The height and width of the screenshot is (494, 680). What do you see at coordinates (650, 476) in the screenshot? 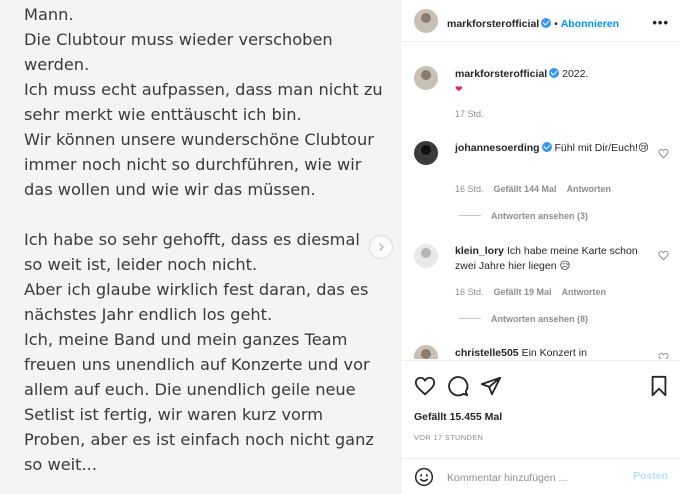
I see `post-comment-button: Posten` at bounding box center [650, 476].